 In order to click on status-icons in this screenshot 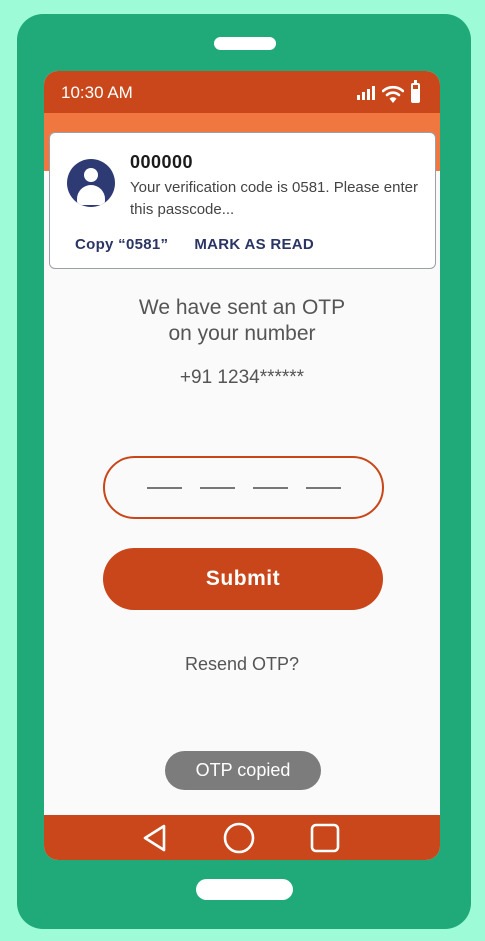, I will do `click(388, 92)`.